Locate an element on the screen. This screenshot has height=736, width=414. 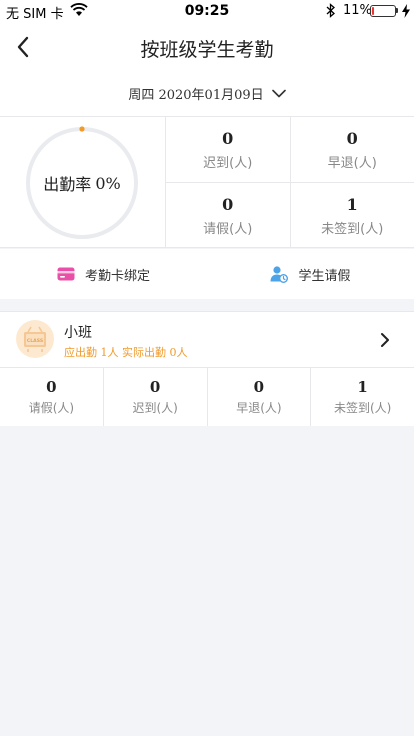
attendance-rate-label: 出勤率 0% is located at coordinates (82, 183).